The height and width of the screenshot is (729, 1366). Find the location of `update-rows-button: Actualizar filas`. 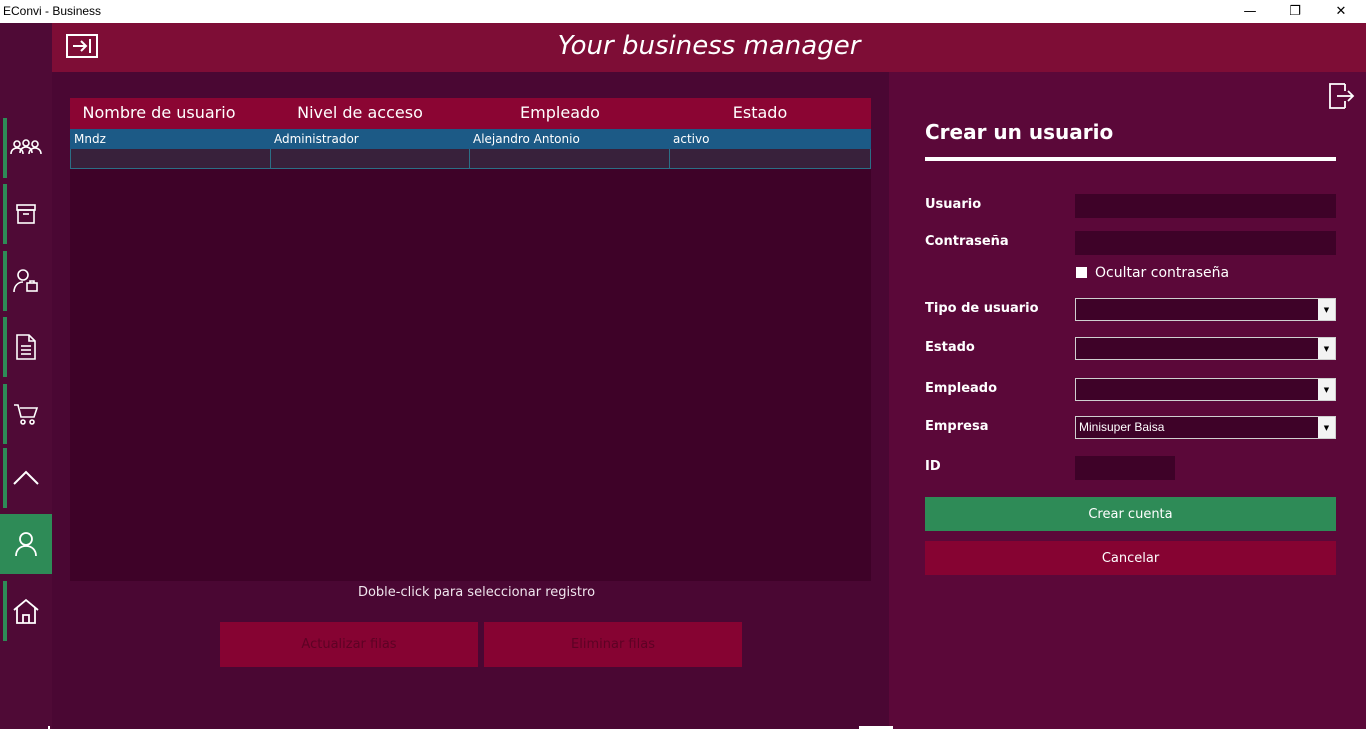

update-rows-button: Actualizar filas is located at coordinates (349, 644).